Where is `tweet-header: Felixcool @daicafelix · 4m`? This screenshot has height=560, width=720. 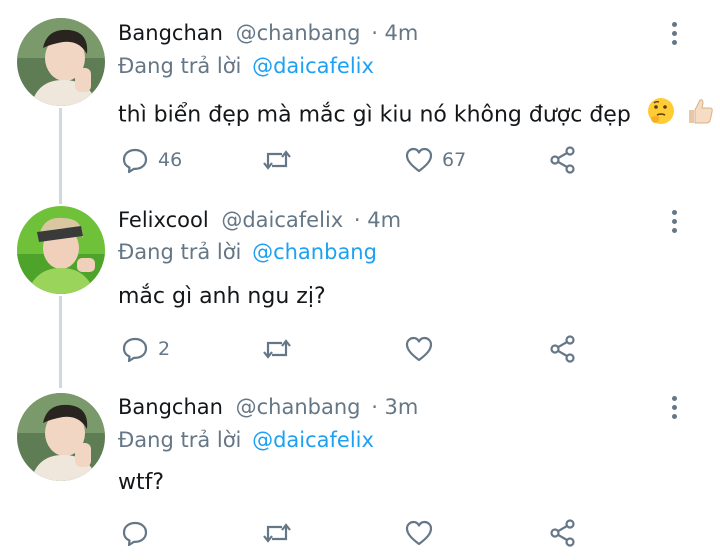
tweet-header: Felixcool @daicafelix · 4m is located at coordinates (259, 220).